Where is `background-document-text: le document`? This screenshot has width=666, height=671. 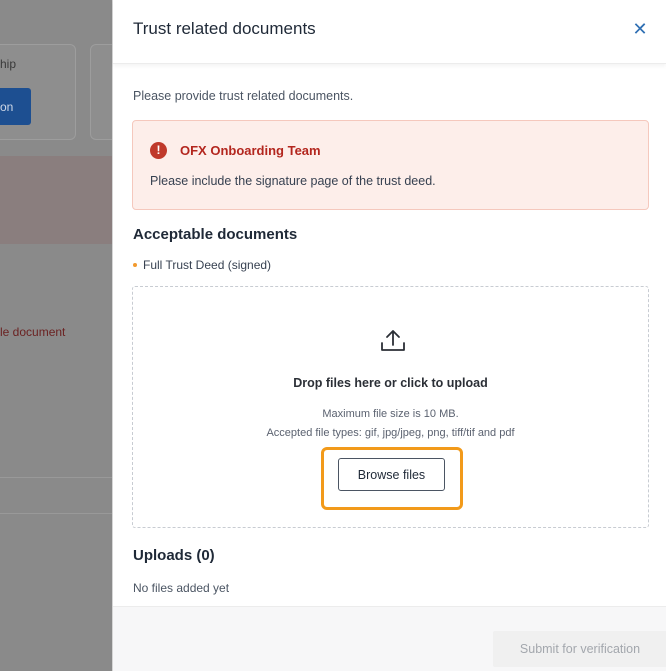
background-document-text: le document is located at coordinates (33, 332).